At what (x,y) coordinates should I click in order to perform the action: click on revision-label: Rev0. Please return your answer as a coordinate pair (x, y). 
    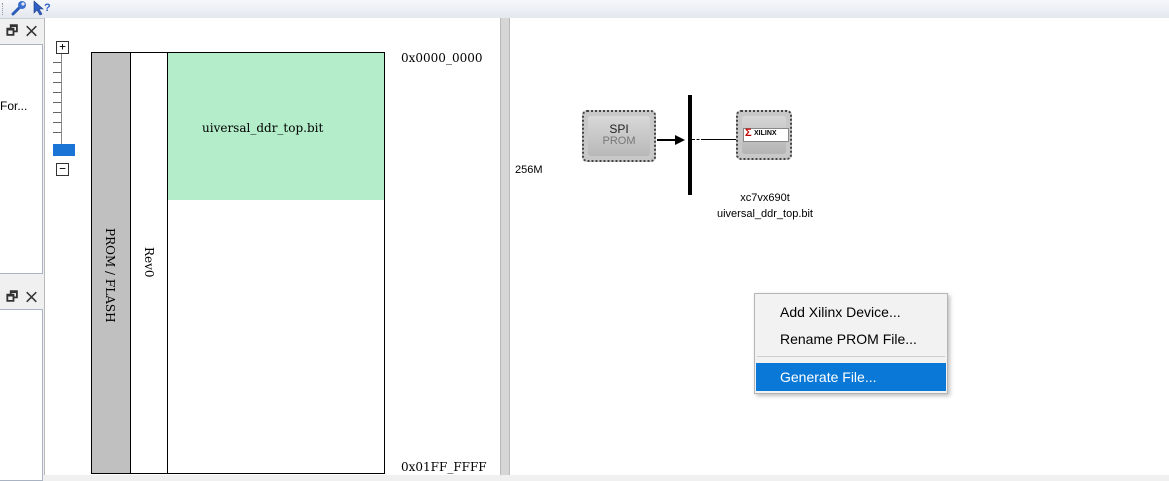
    Looking at the image, I should click on (149, 262).